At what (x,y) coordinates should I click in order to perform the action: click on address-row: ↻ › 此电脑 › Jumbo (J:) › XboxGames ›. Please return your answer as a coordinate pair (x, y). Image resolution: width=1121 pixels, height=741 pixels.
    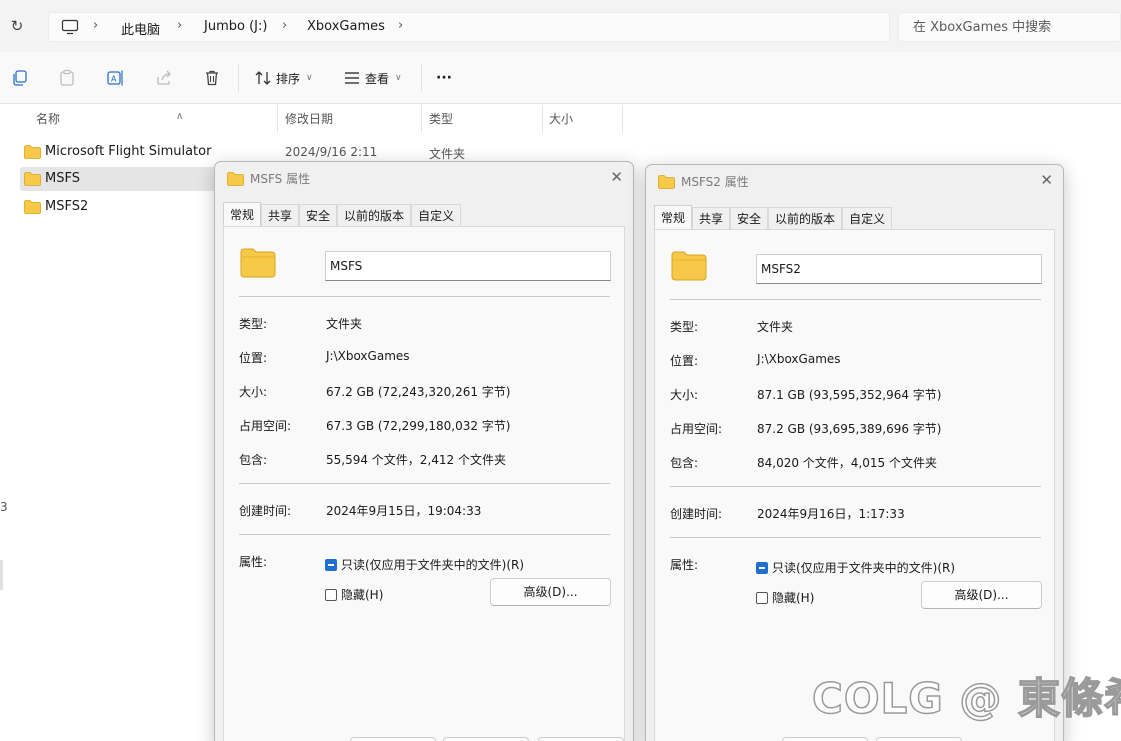
    Looking at the image, I should click on (560, 26).